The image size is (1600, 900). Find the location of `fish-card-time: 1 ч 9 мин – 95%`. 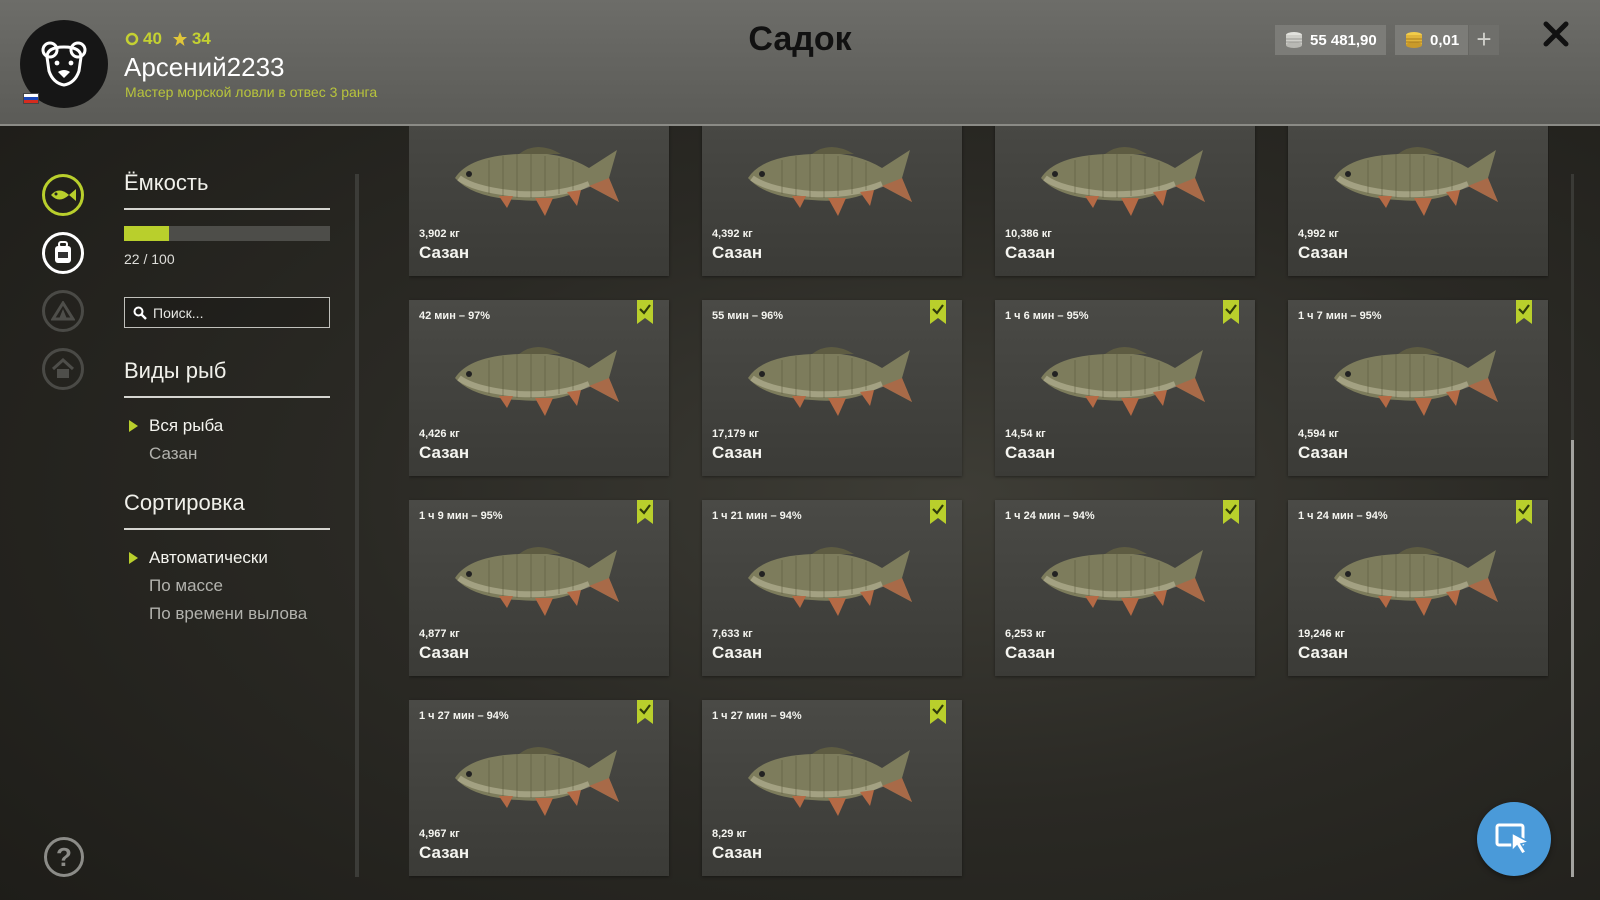

fish-card-time: 1 ч 9 мин – 95% is located at coordinates (461, 516).